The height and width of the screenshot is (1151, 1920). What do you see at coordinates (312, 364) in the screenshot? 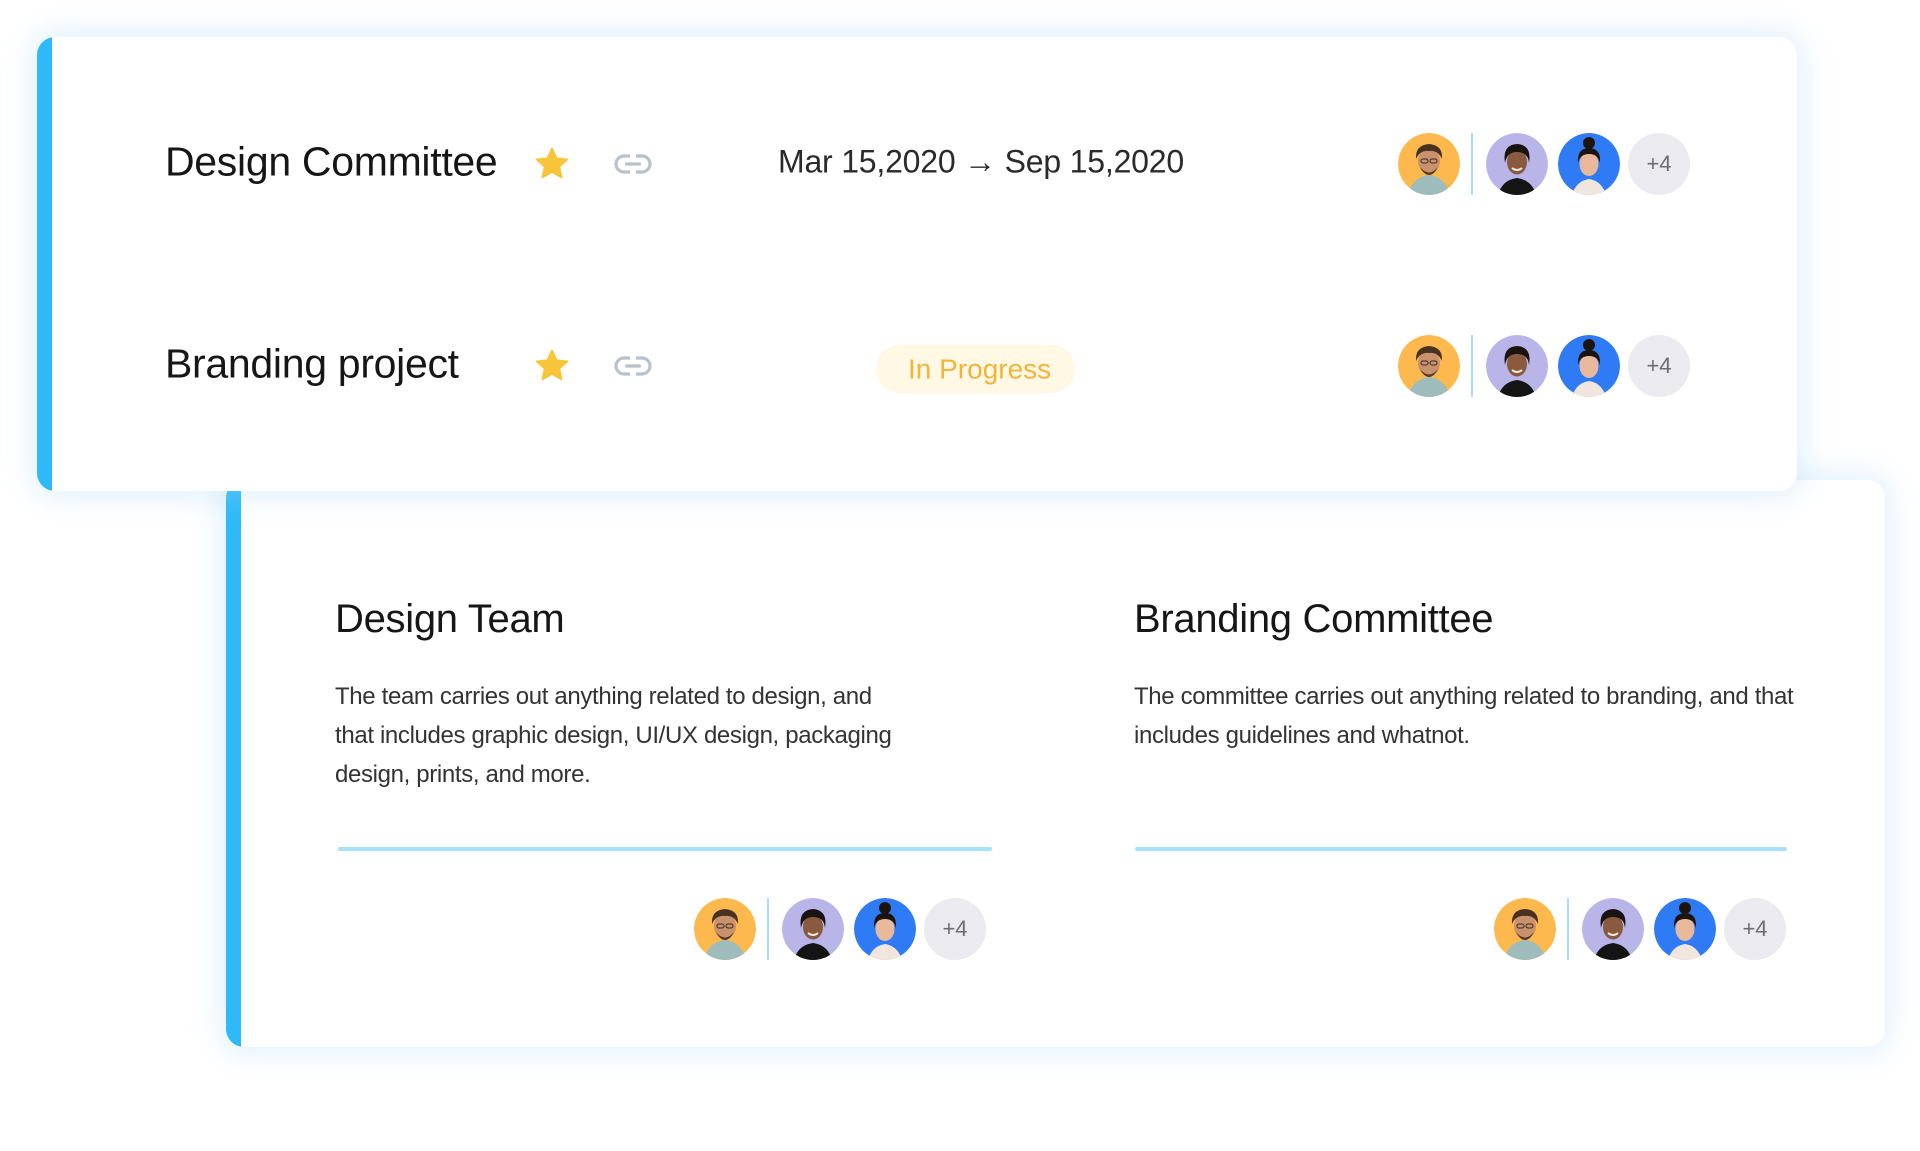
I see `project-title: Branding project` at bounding box center [312, 364].